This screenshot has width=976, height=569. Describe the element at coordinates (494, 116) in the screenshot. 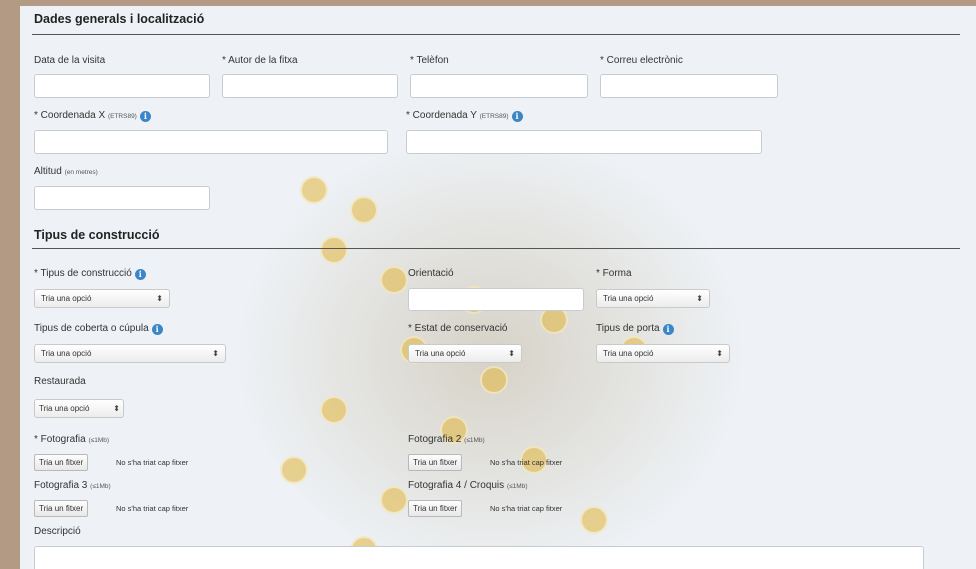

I see `coord-y-unit: (ETRS89)` at that location.